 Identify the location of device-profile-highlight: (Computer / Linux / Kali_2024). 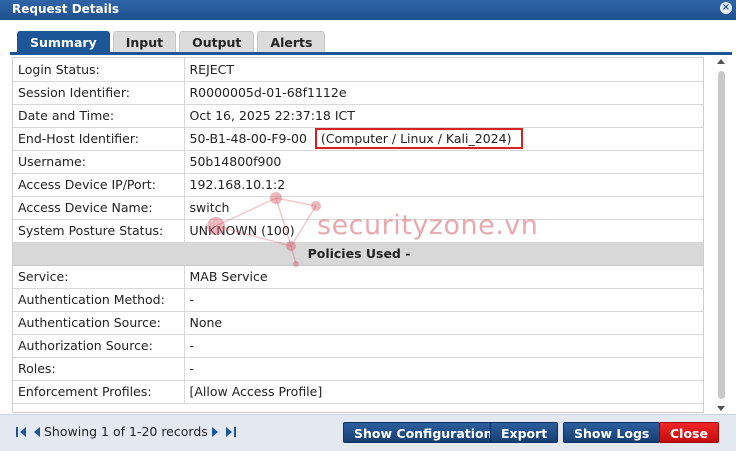
(419, 138).